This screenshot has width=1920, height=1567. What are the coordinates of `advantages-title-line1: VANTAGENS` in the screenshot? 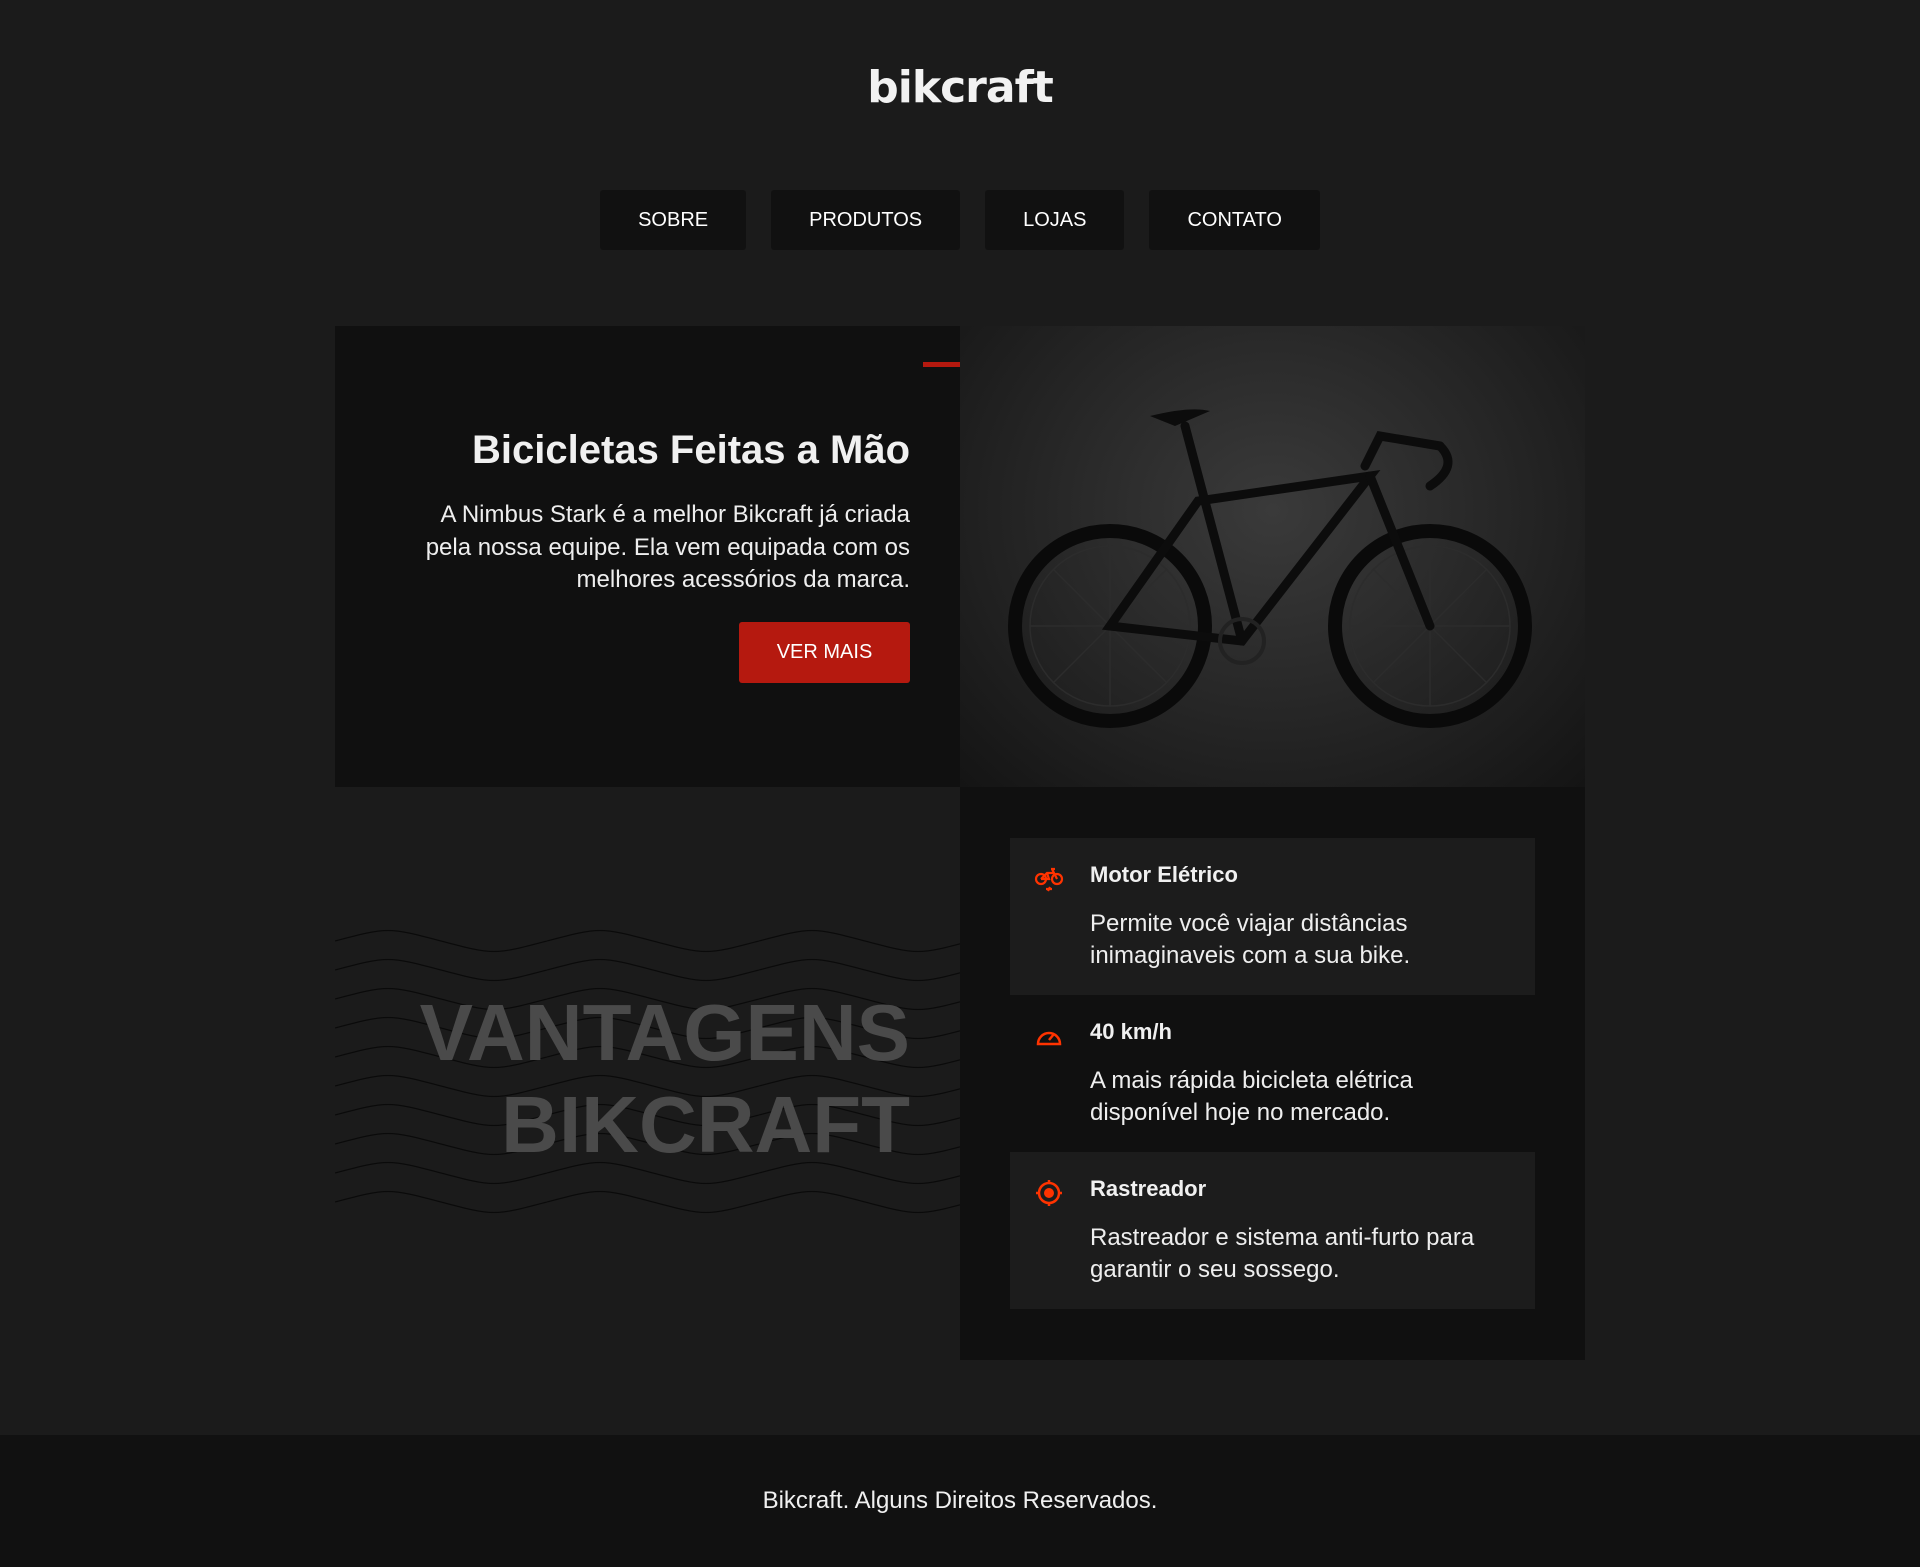 It's located at (664, 1032).